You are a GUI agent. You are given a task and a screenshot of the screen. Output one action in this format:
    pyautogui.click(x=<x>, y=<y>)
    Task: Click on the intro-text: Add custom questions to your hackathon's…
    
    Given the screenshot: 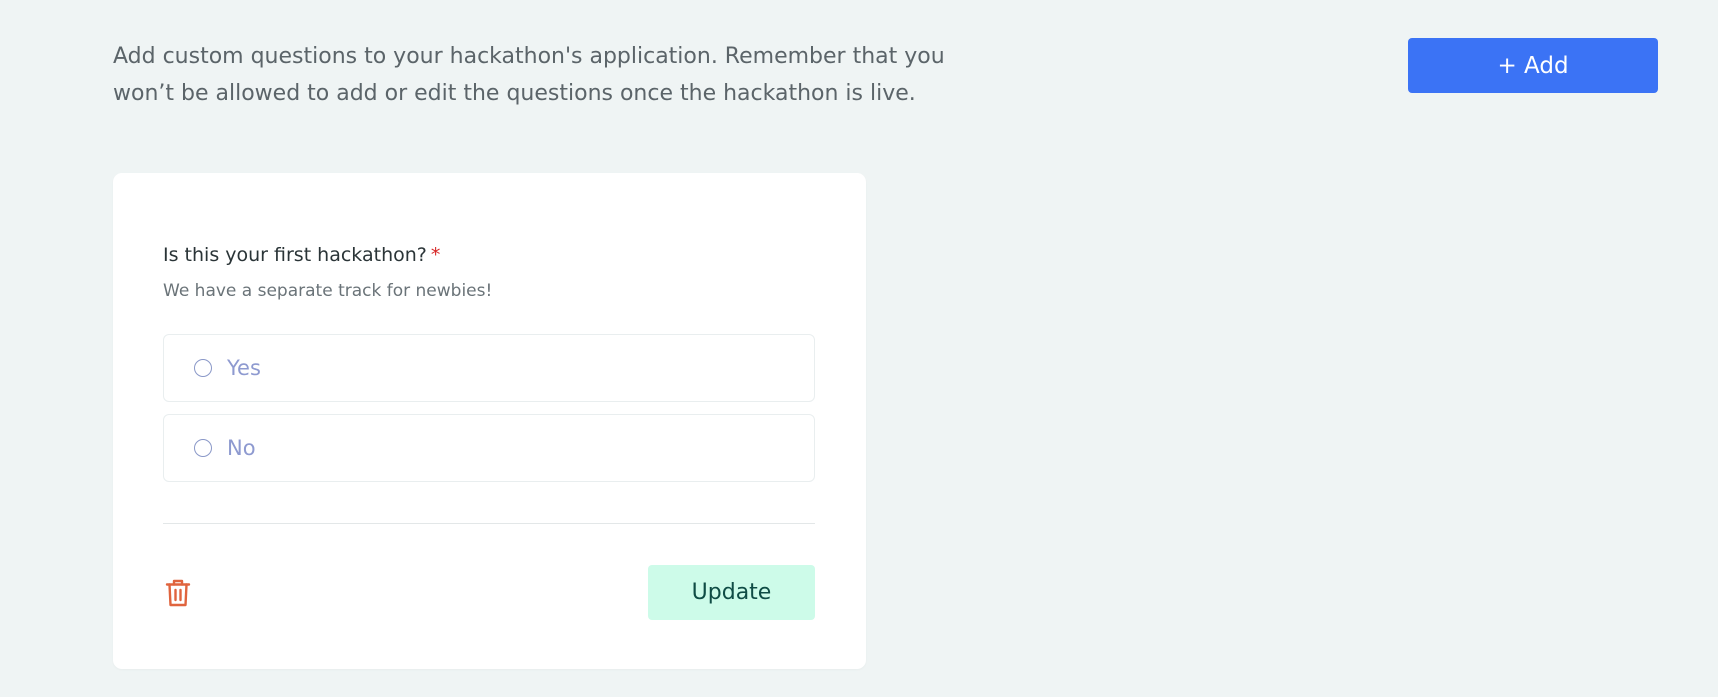 What is the action you would take?
    pyautogui.click(x=529, y=75)
    